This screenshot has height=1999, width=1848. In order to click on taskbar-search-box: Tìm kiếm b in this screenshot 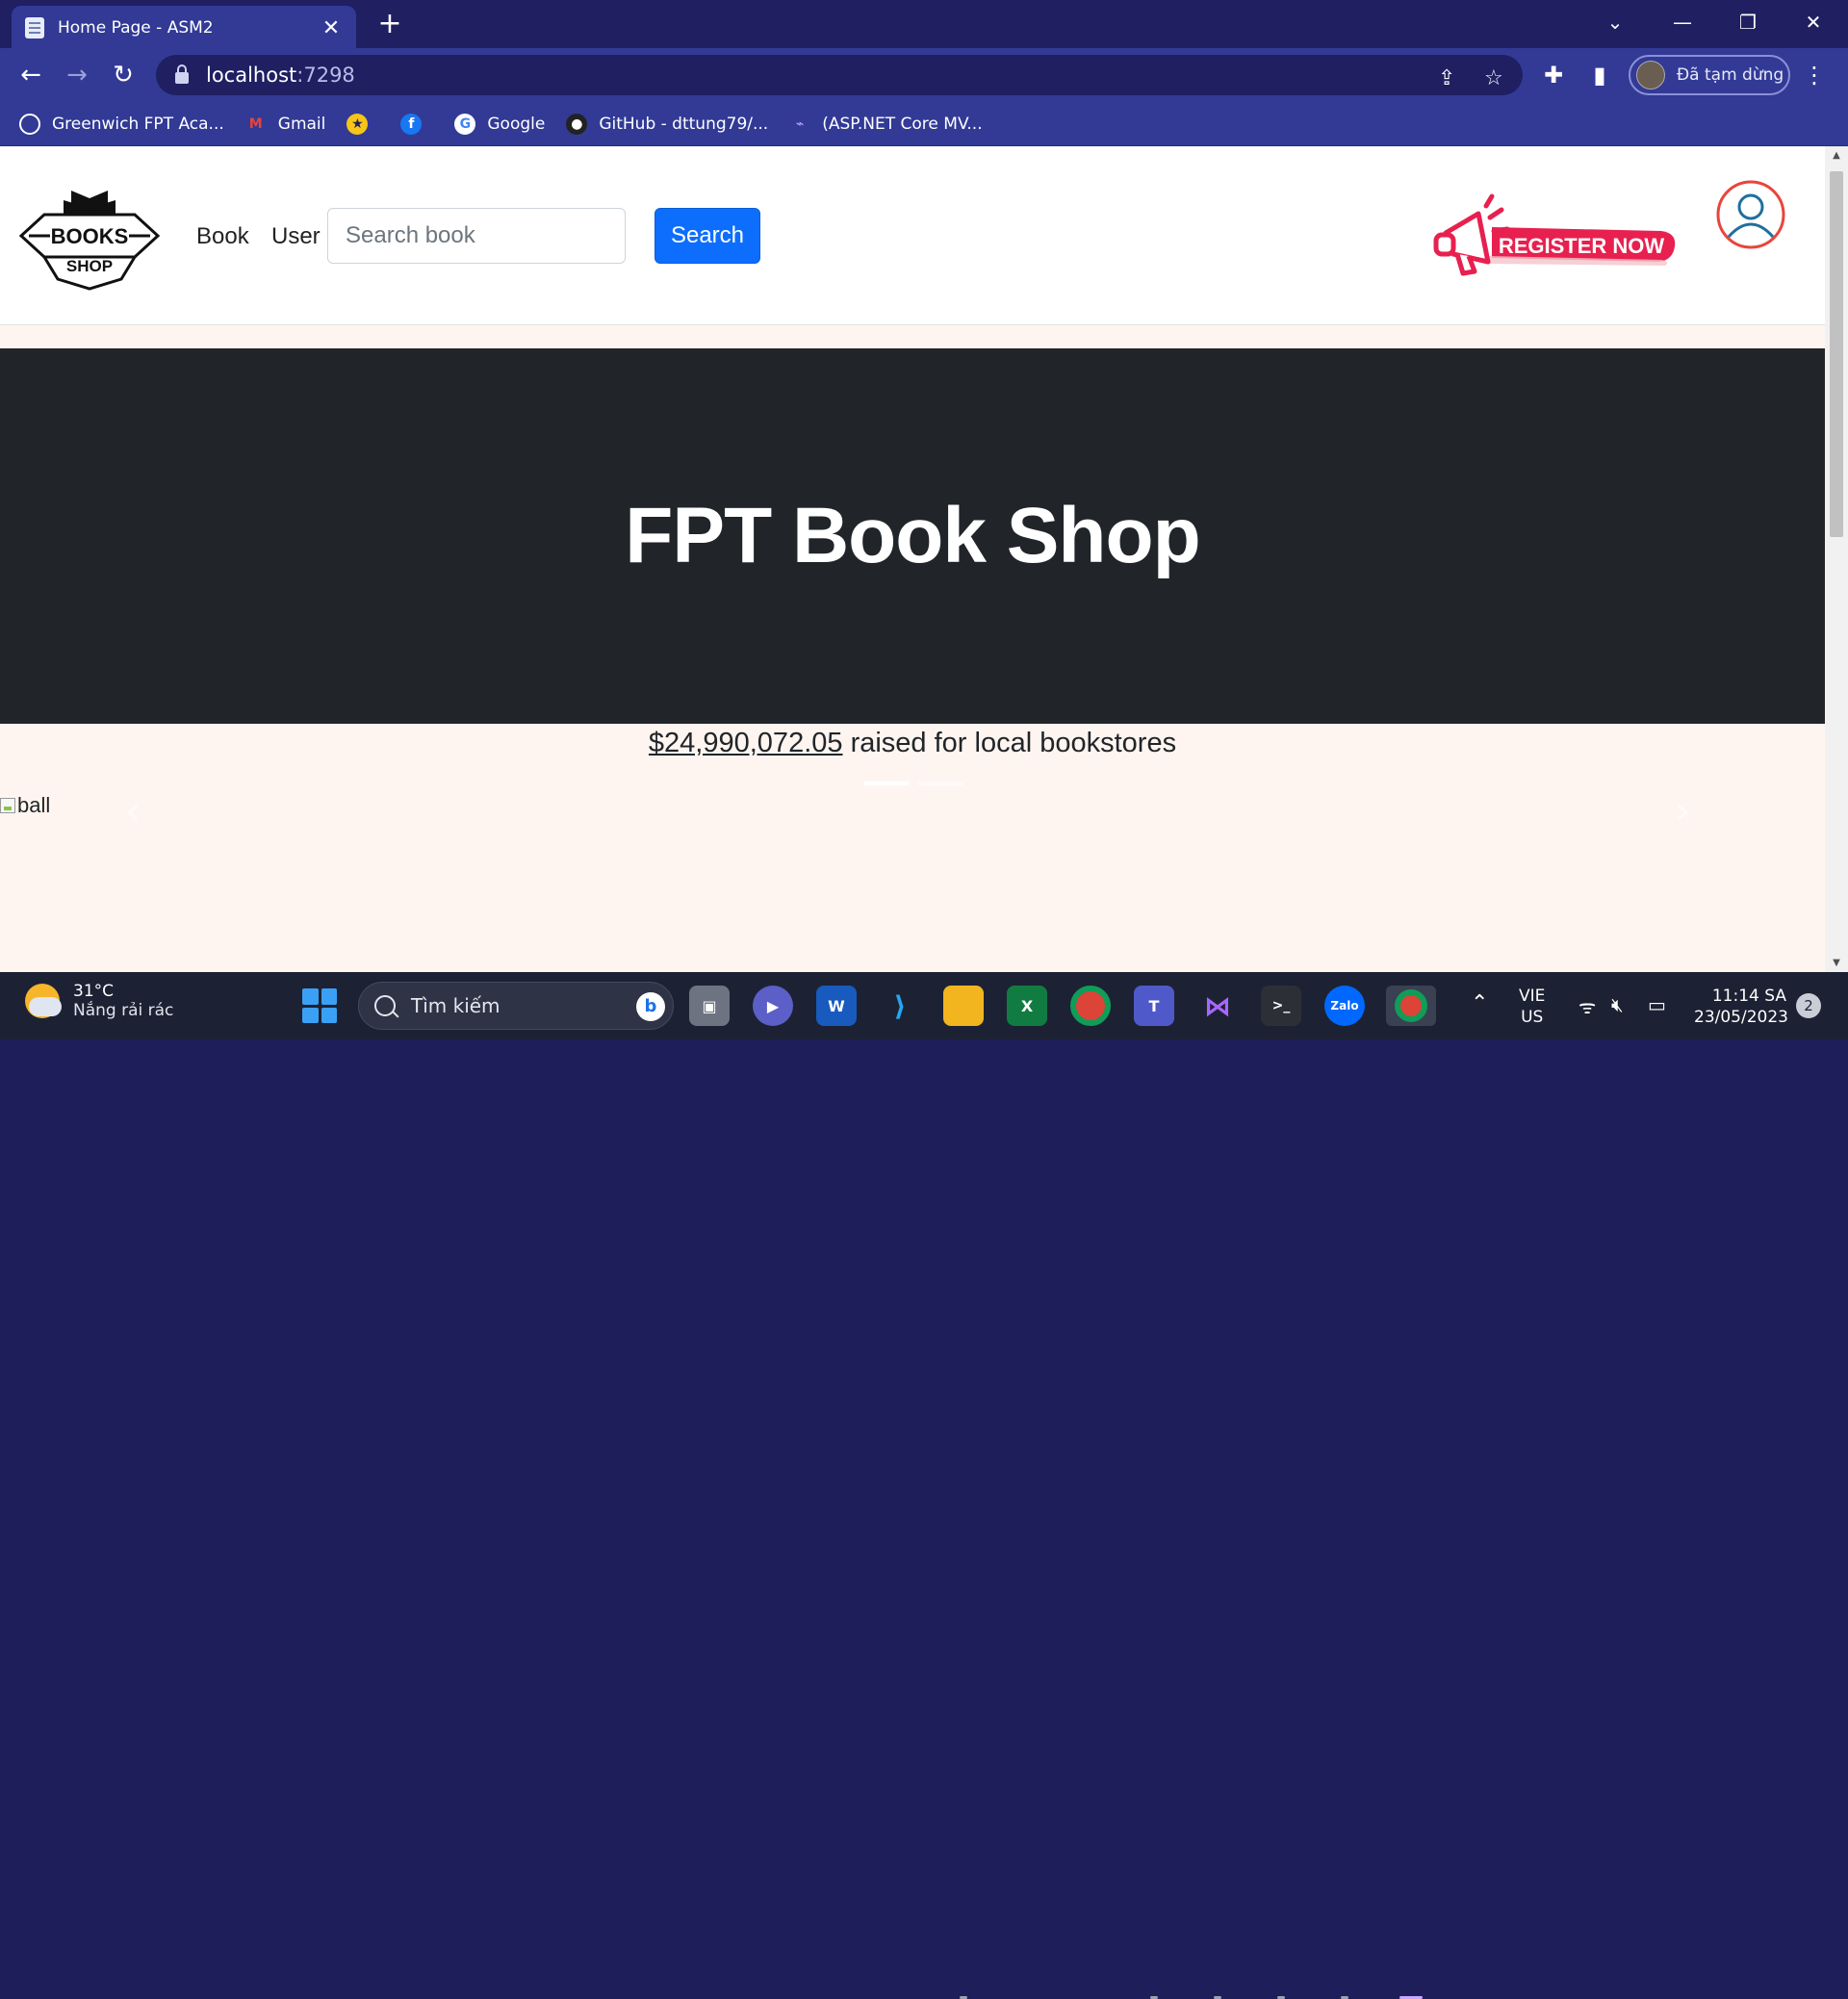, I will do `click(516, 1006)`.